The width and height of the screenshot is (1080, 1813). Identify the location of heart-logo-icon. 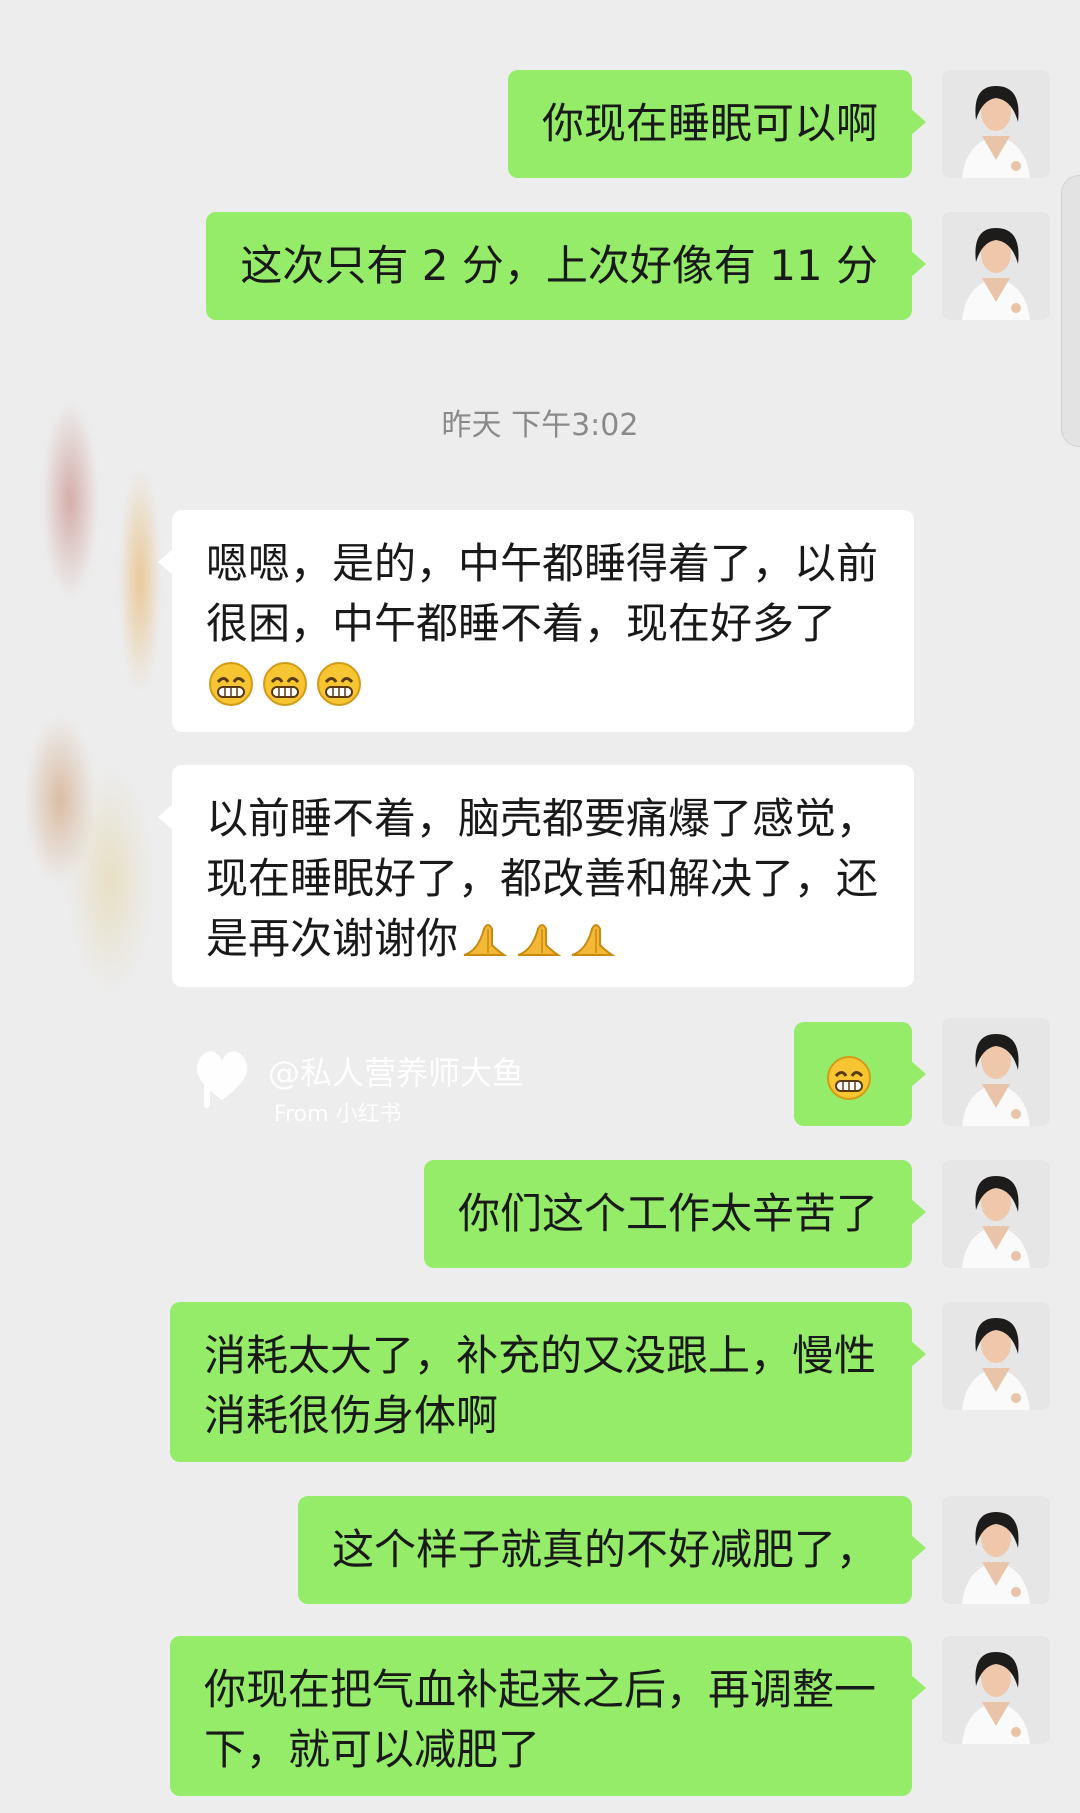
(222, 1083).